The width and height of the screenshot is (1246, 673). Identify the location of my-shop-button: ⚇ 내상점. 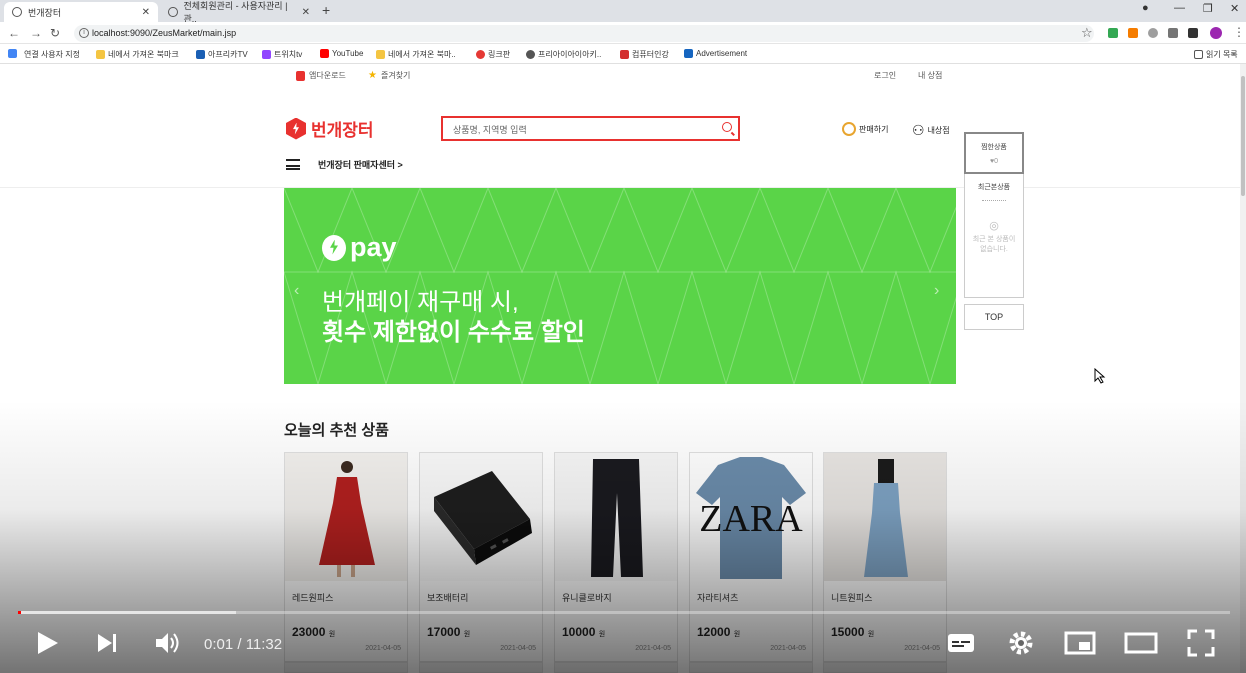
(931, 130).